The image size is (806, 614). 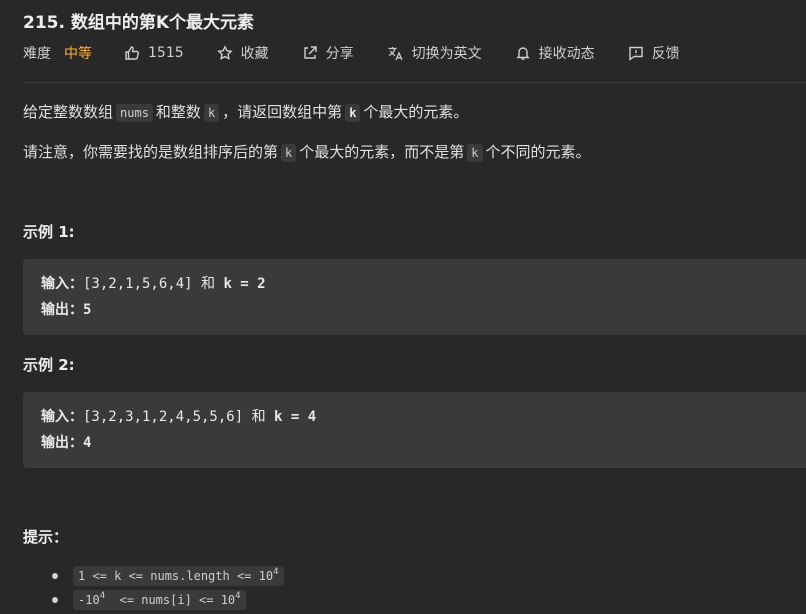 I want to click on example-2-box: 输入：[3,2,3,1,2,4,5,5,6] 和 k = 4 输出：4, so click(x=414, y=430).